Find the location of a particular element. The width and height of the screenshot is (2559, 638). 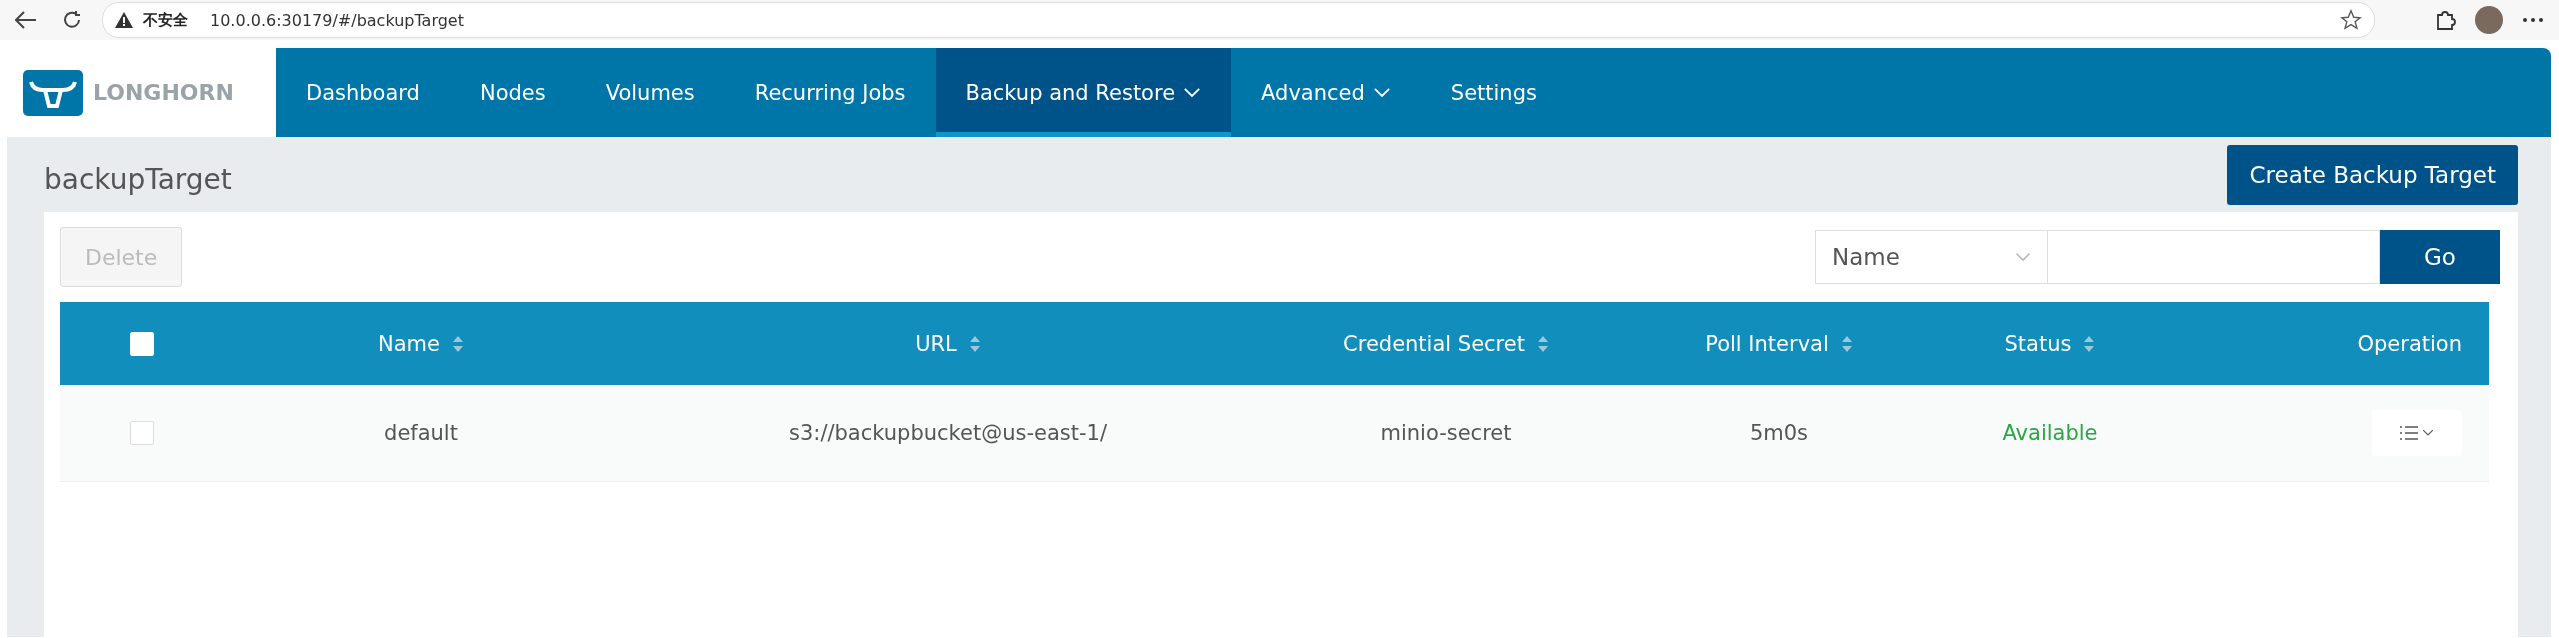

nav-tab: Volumes is located at coordinates (650, 92).